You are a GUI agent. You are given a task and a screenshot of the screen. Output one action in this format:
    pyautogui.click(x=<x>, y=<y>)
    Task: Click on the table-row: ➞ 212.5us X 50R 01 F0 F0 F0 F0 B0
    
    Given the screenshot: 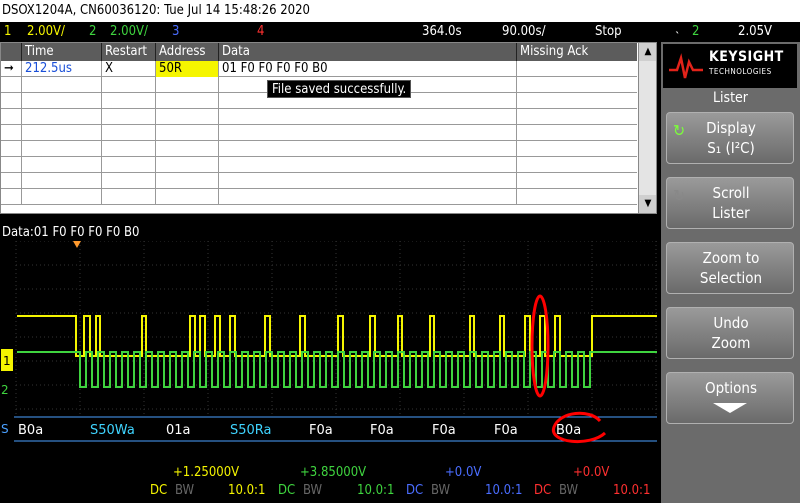 What is the action you would take?
    pyautogui.click(x=319, y=69)
    